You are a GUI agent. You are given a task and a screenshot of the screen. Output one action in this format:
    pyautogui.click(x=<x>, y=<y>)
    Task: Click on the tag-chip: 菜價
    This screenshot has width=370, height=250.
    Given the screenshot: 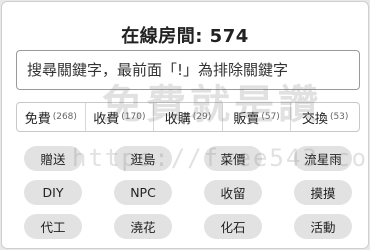 What is the action you would take?
    pyautogui.click(x=233, y=158)
    